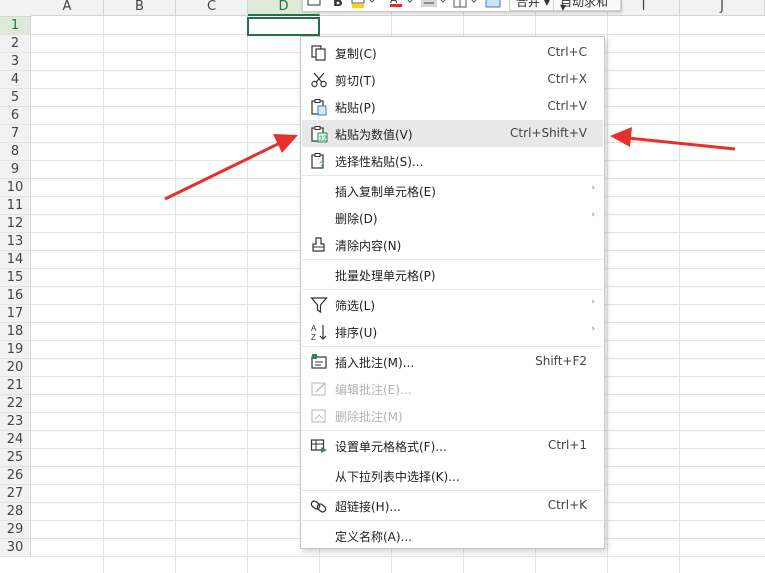  I want to click on menu-item-paste-values: 12 粘贴为数值(V) Ctrl+Shift+V, so click(452, 133).